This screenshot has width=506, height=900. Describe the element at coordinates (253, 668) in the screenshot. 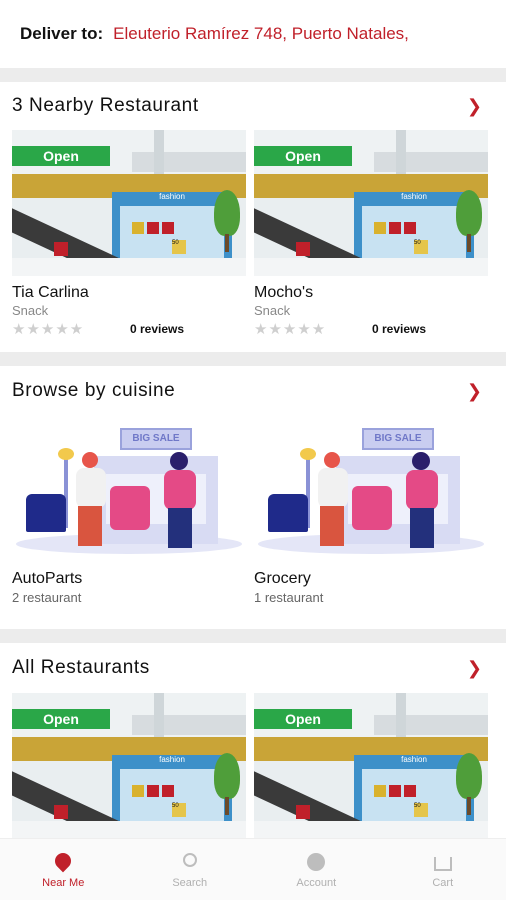

I see `all-restaurants-header: All Restaurants ❯` at that location.